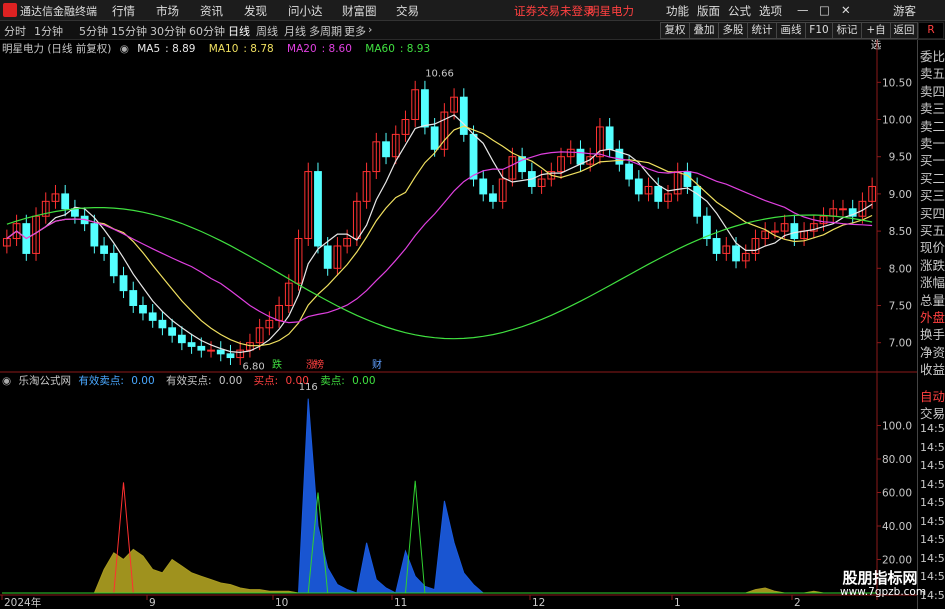  What do you see at coordinates (255, 11) in the screenshot?
I see `menu-discover: 发现` at bounding box center [255, 11].